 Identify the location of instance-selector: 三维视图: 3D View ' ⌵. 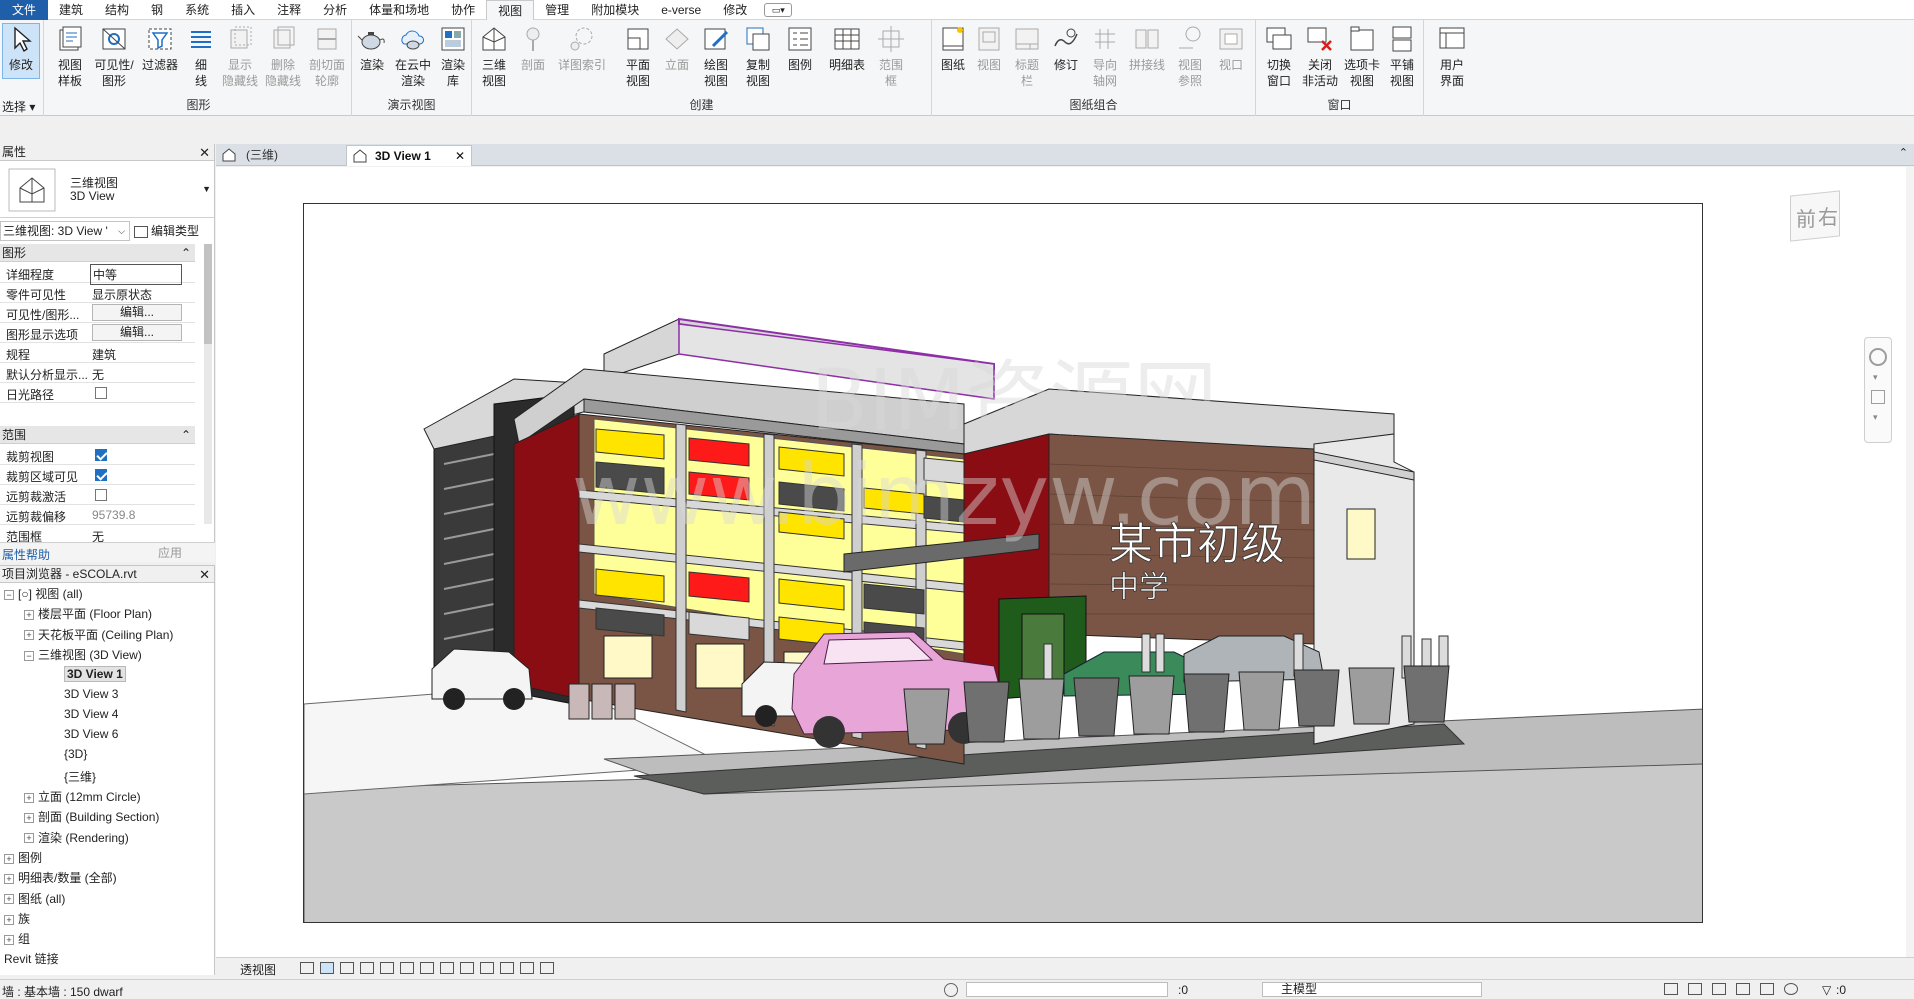
(65, 231).